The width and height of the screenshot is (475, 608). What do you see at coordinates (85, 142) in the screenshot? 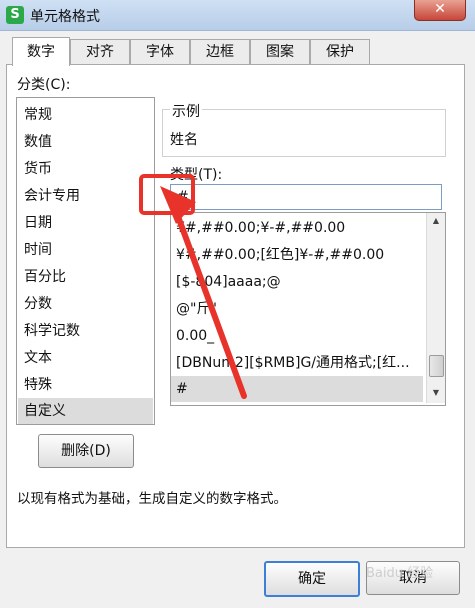
I see `category-item: 数值` at bounding box center [85, 142].